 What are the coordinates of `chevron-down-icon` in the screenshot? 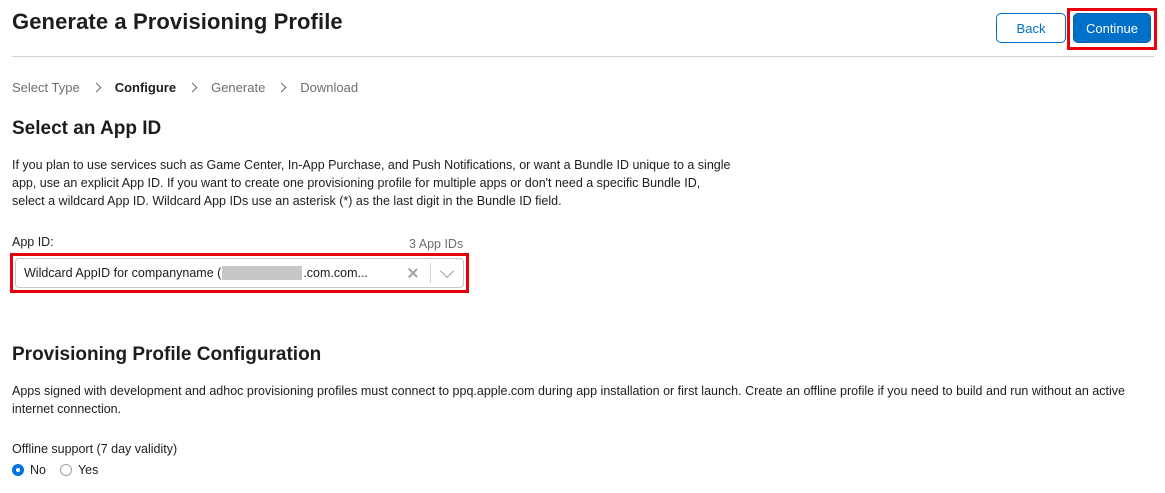 It's located at (447, 271).